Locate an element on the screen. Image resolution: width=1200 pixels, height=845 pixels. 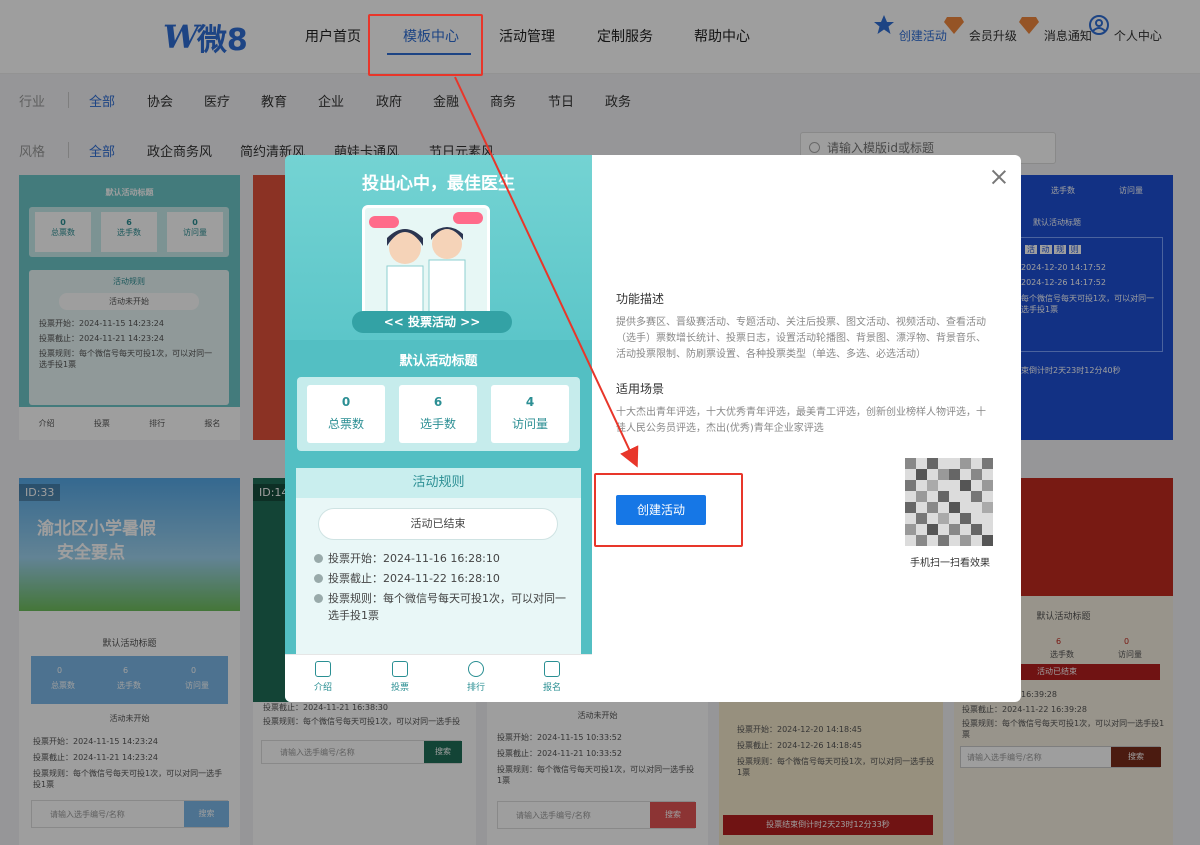
tab-rank: 排行 is located at coordinates (476, 677).